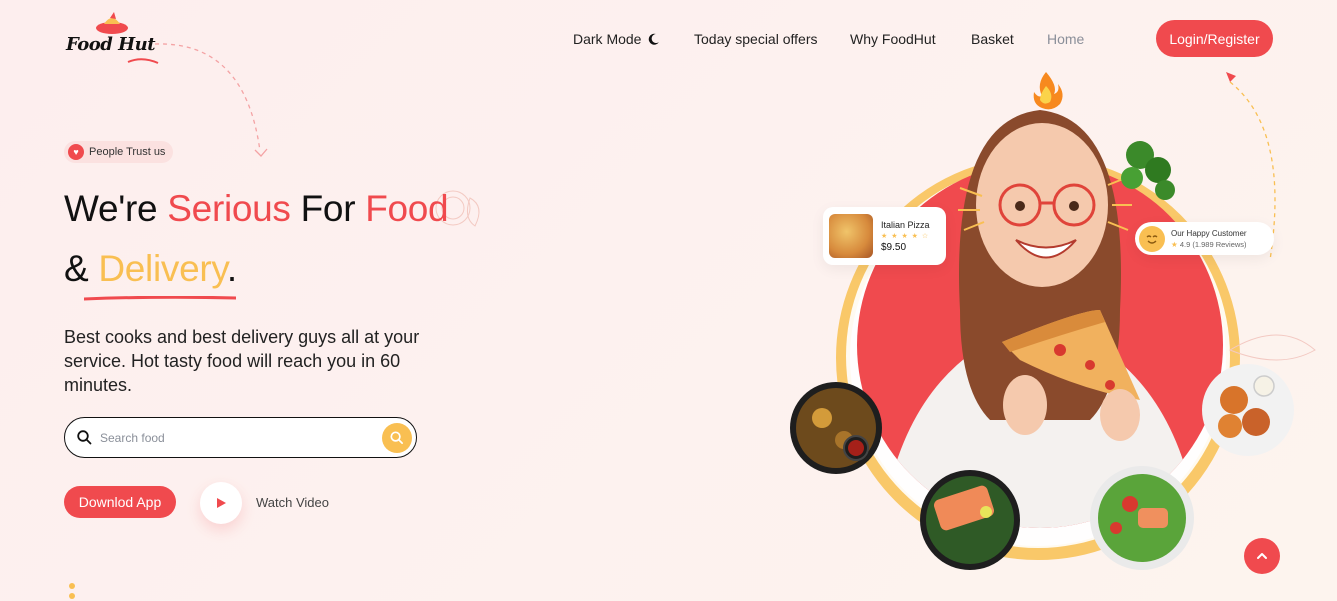 The width and height of the screenshot is (1337, 601). I want to click on plate-right, so click(1248, 410).